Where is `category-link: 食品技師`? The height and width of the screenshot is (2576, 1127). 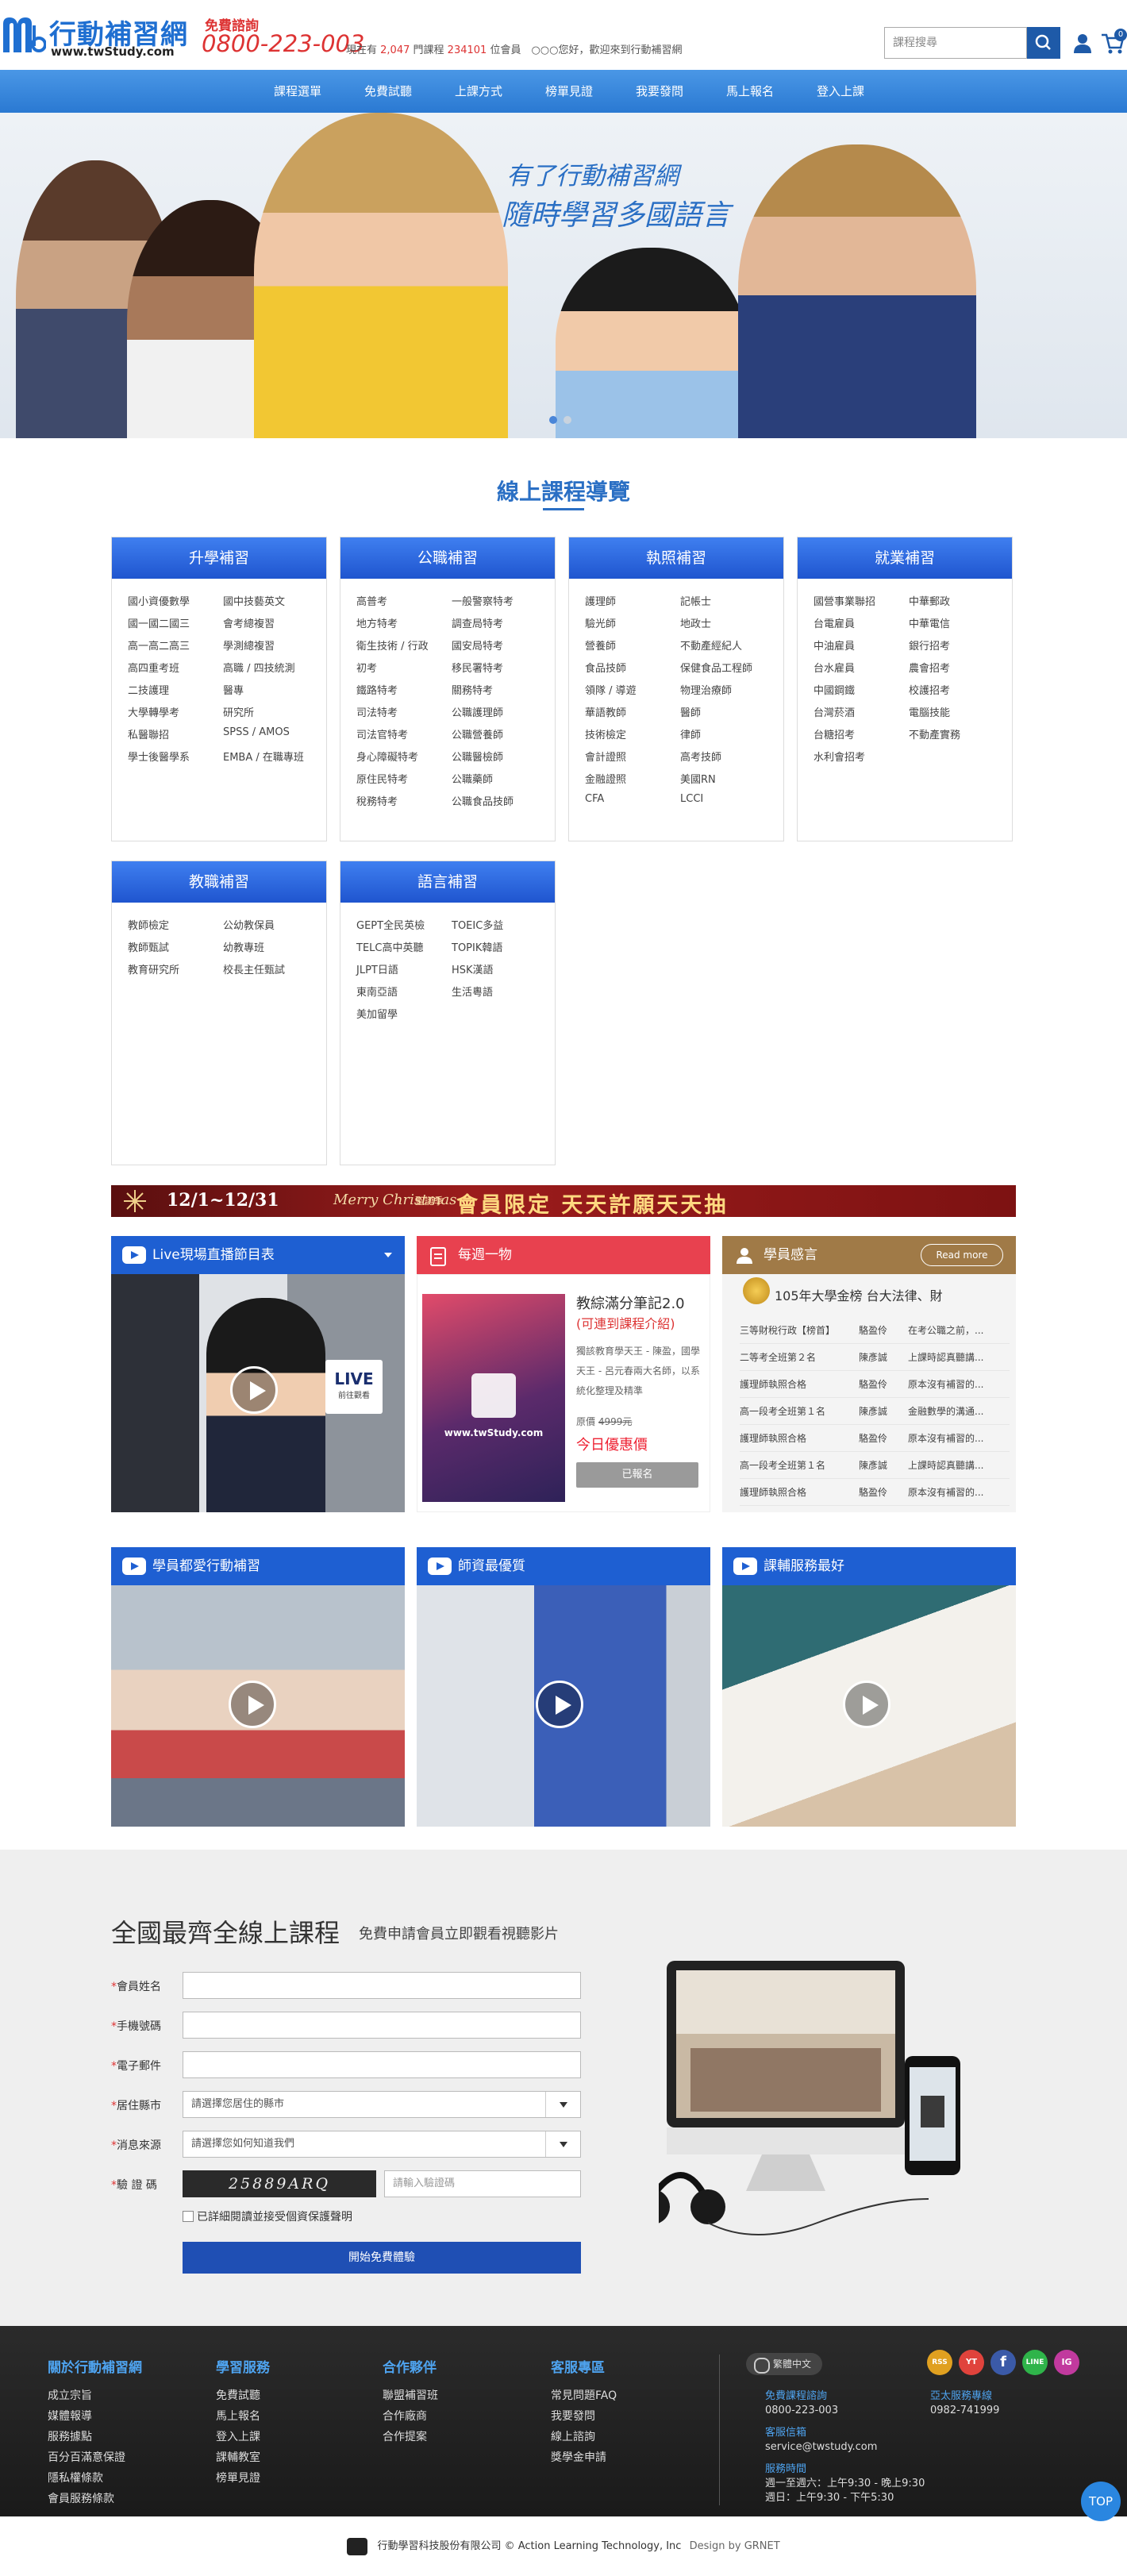 category-link: 食品技師 is located at coordinates (628, 667).